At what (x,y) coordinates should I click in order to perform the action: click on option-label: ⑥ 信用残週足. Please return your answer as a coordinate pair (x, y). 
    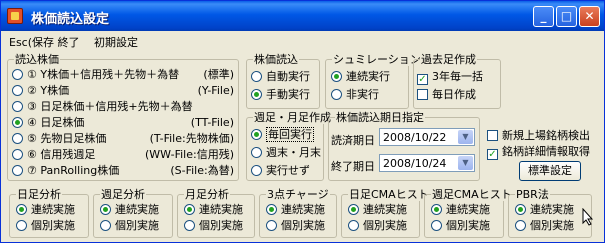
    Looking at the image, I should click on (61, 154).